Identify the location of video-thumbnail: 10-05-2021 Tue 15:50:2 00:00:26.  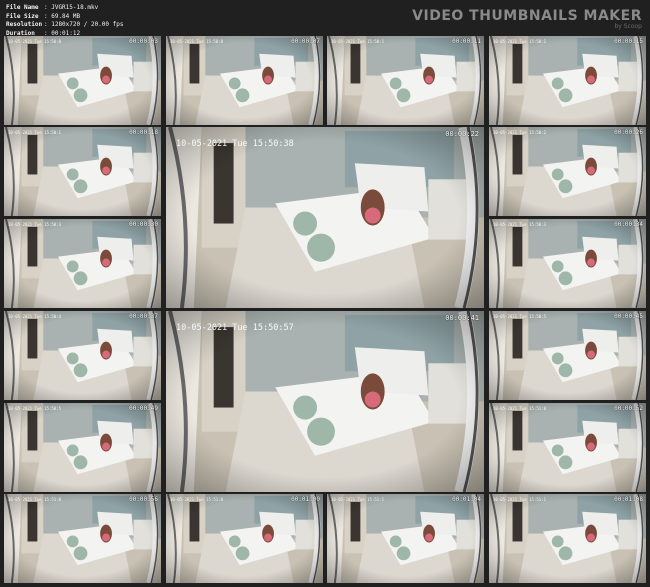
(567, 171).